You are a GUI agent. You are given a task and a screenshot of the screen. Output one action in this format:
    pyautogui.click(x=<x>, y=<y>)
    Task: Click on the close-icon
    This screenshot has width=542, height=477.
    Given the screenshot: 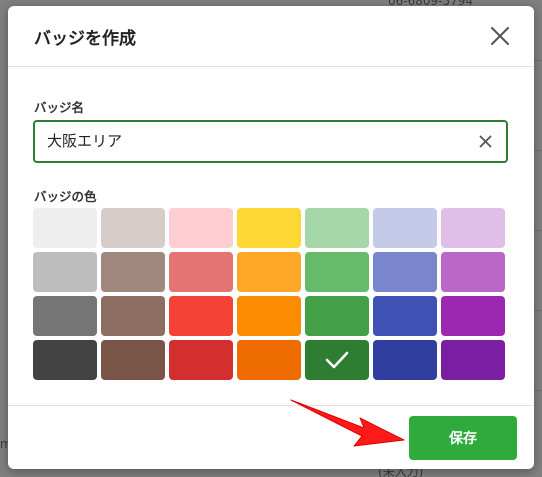 What is the action you would take?
    pyautogui.click(x=500, y=36)
    